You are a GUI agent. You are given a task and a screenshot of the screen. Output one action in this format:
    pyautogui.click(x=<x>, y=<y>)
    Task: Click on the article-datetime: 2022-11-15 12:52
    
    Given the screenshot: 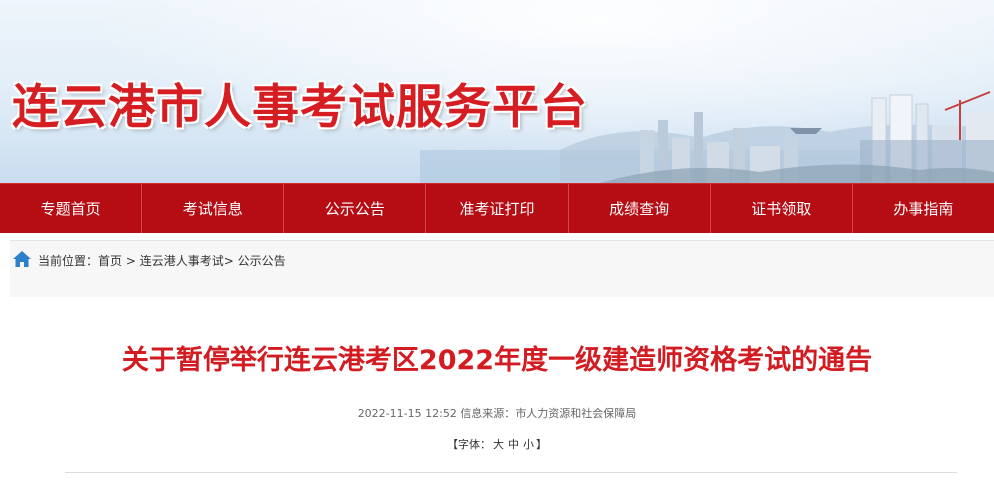 What is the action you would take?
    pyautogui.click(x=407, y=413)
    